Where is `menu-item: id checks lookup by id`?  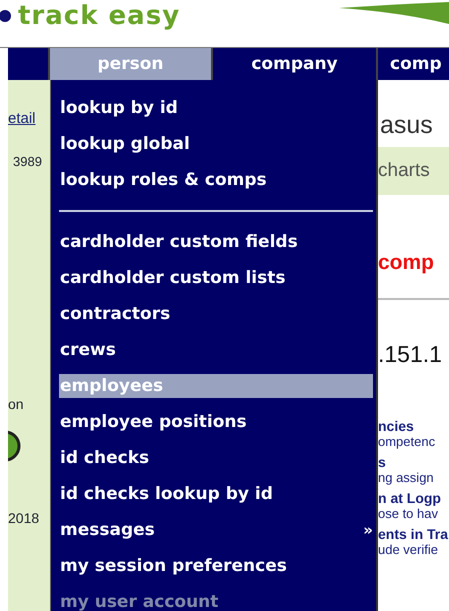 menu-item: id checks lookup by id is located at coordinates (216, 494).